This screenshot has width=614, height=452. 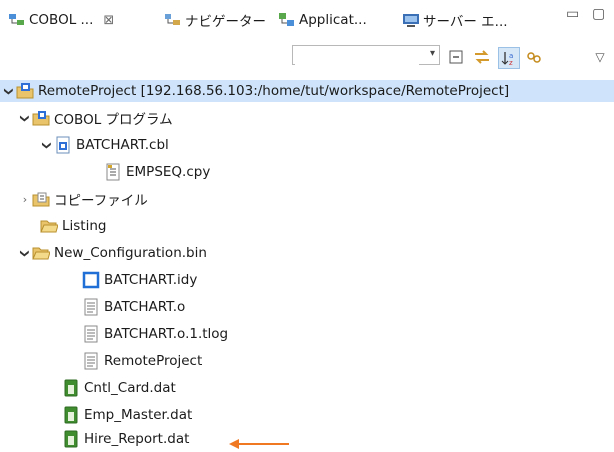 I want to click on tree-item-label: BATCHART.idy, so click(x=151, y=280).